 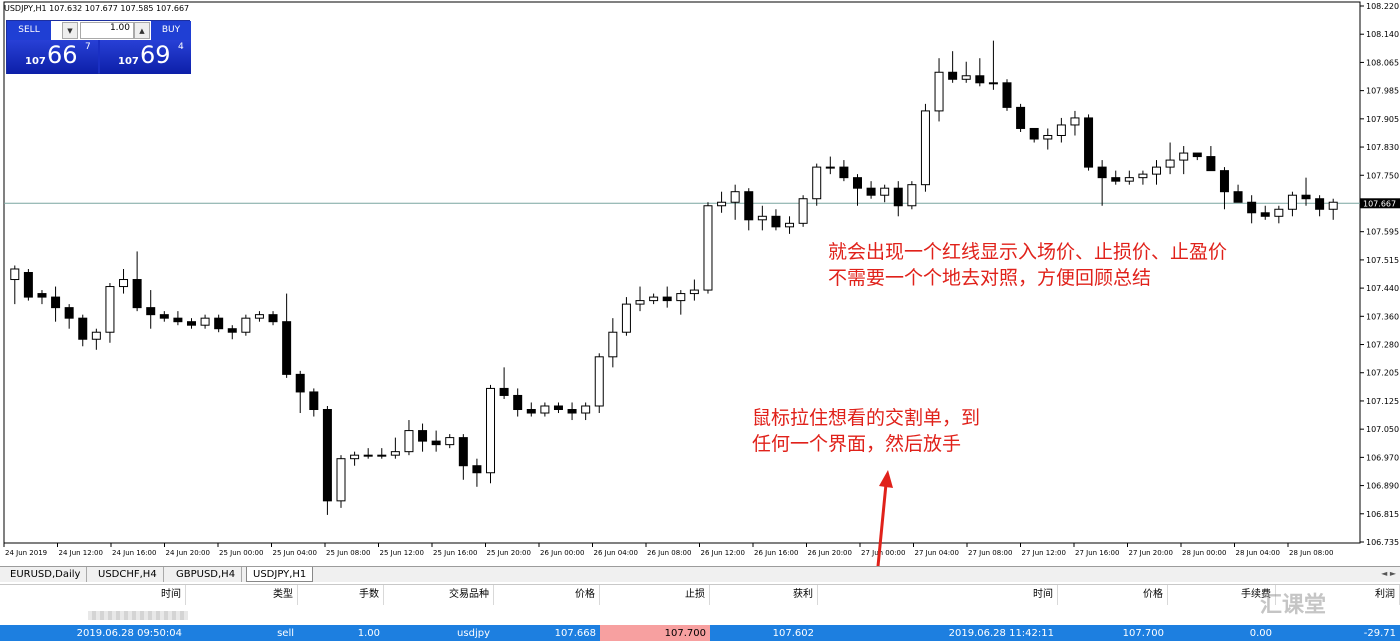 I want to click on time-axis-label: 25 Jun 04:00, so click(x=295, y=553).